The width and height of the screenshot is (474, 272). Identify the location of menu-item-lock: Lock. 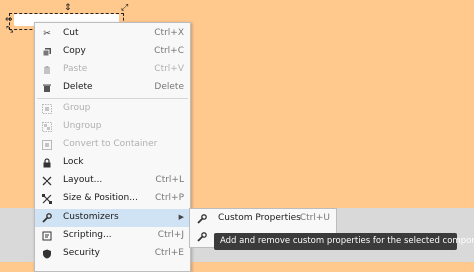
(112, 163).